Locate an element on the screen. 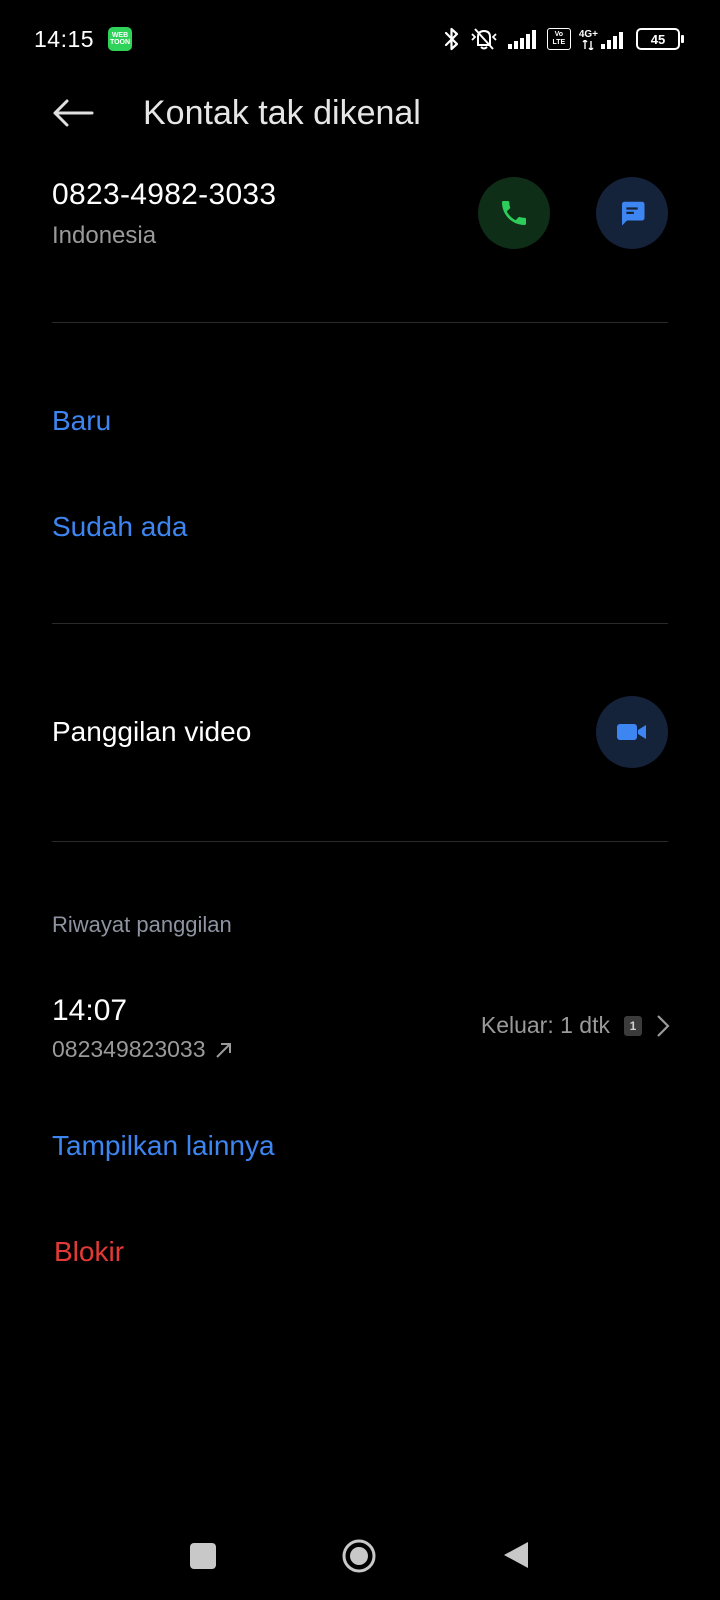 The image size is (720, 1600). signal-4g-icon: 4G+ is located at coordinates (603, 39).